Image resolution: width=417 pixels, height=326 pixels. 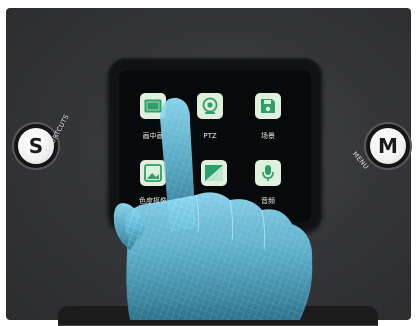 I want to click on app-label-audio: 音频, so click(x=268, y=201).